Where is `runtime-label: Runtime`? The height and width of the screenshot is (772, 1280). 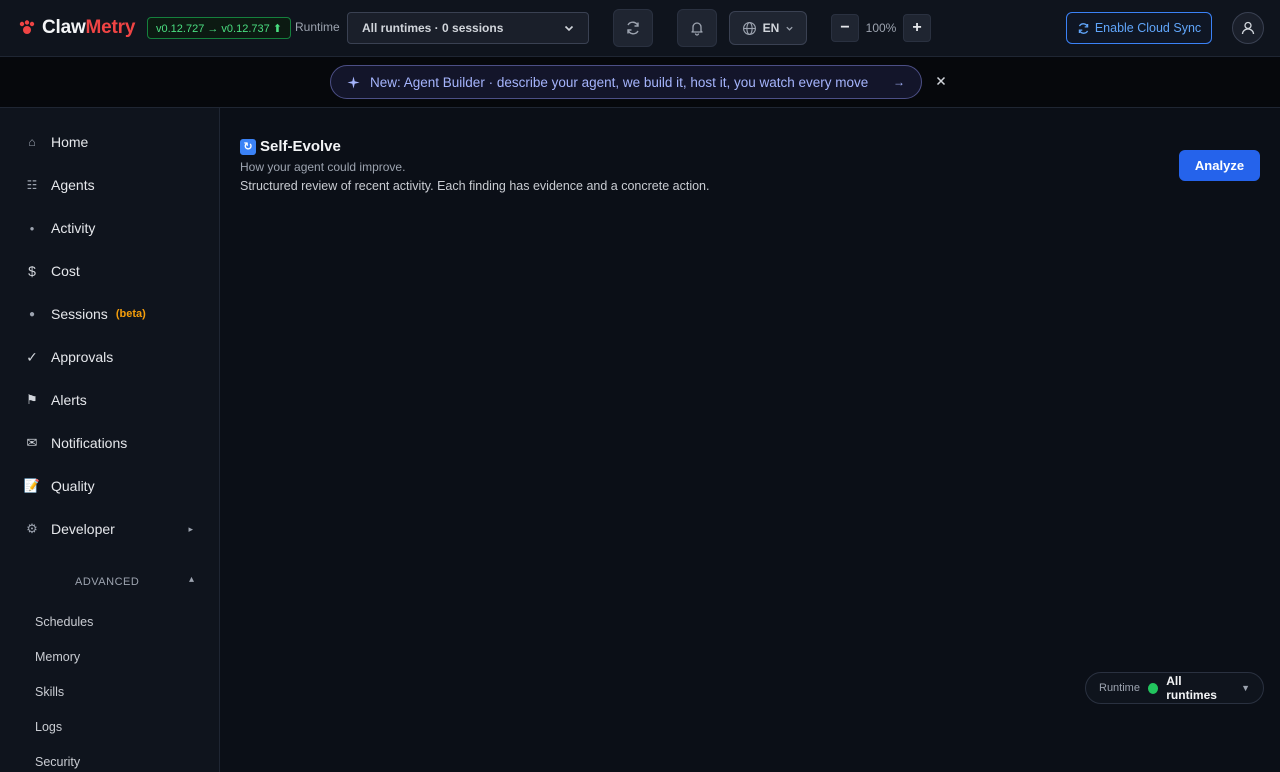
runtime-label: Runtime is located at coordinates (317, 27).